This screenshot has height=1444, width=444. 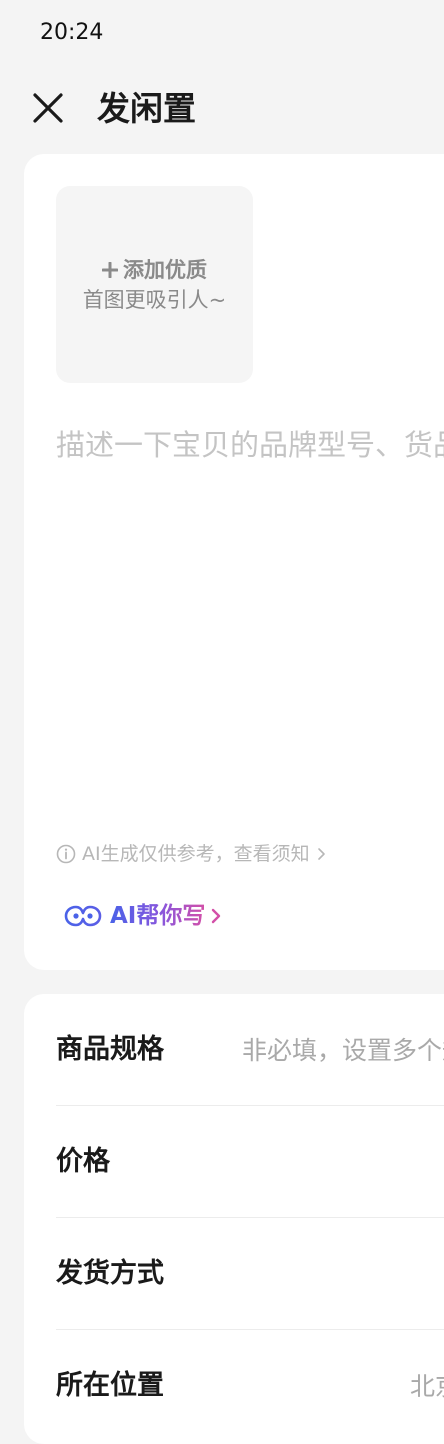 I want to click on ai-write-label: AI帮你写, so click(x=157, y=916).